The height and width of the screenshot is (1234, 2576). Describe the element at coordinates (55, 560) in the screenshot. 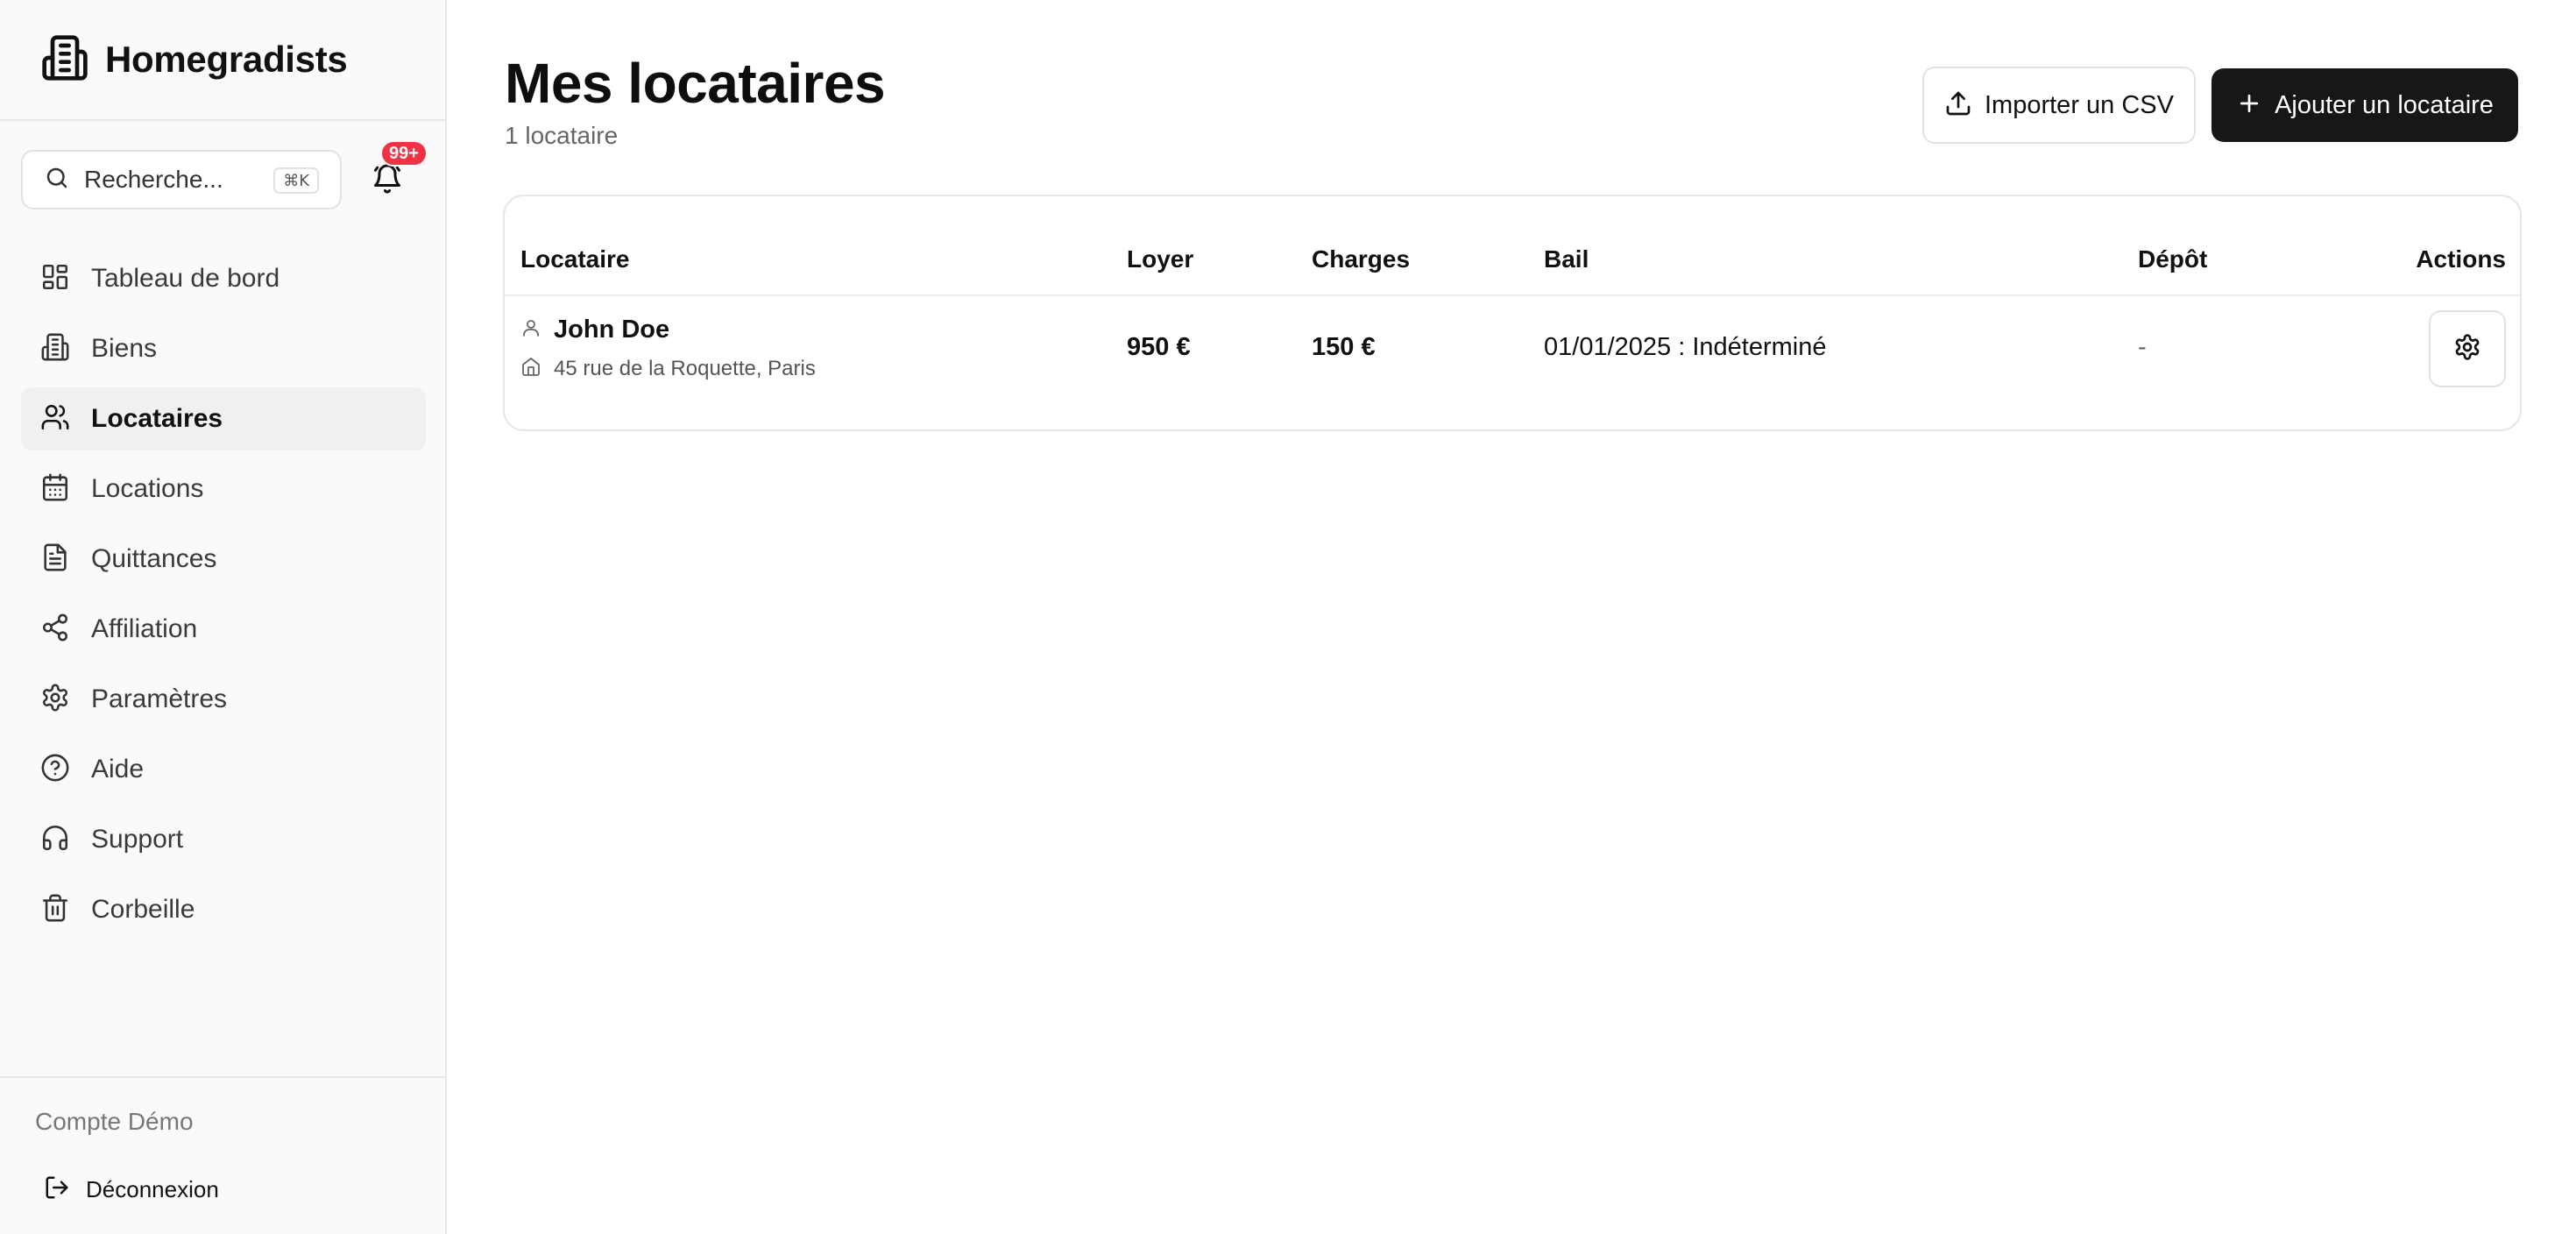

I see `document-icon` at that location.